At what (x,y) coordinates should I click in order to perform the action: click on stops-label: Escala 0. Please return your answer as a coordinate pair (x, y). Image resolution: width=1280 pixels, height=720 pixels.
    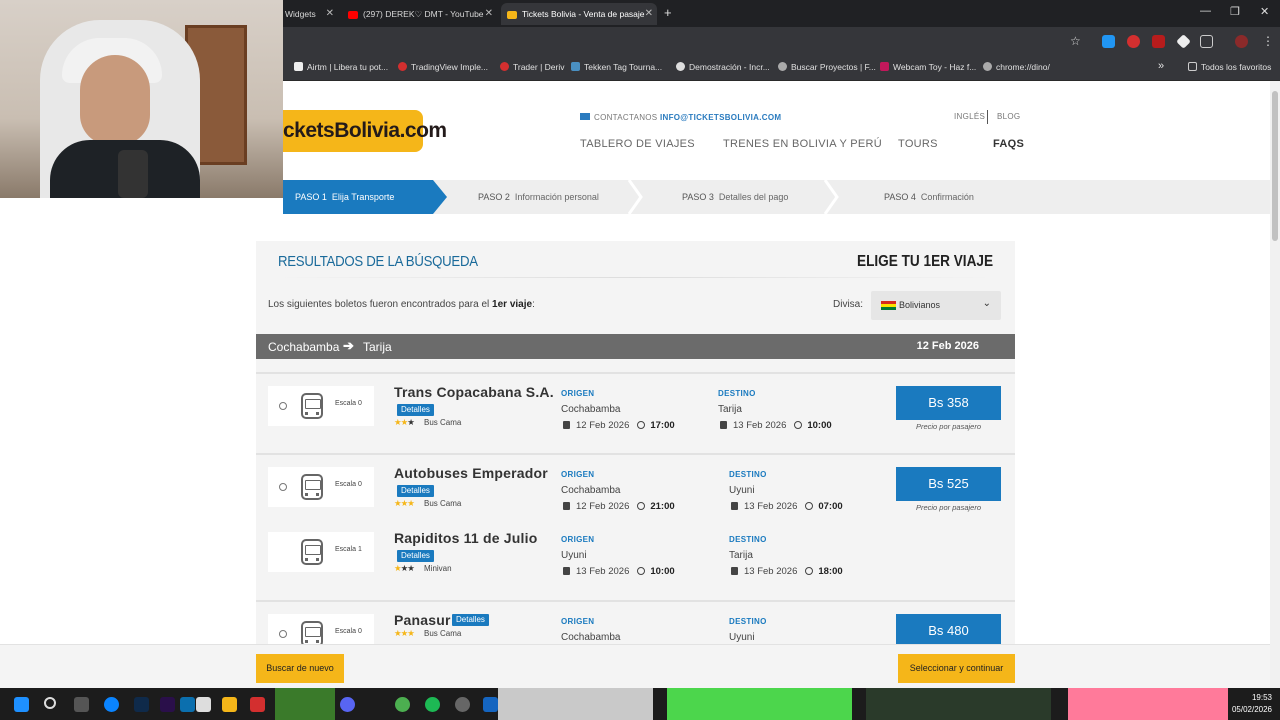
    Looking at the image, I should click on (348, 403).